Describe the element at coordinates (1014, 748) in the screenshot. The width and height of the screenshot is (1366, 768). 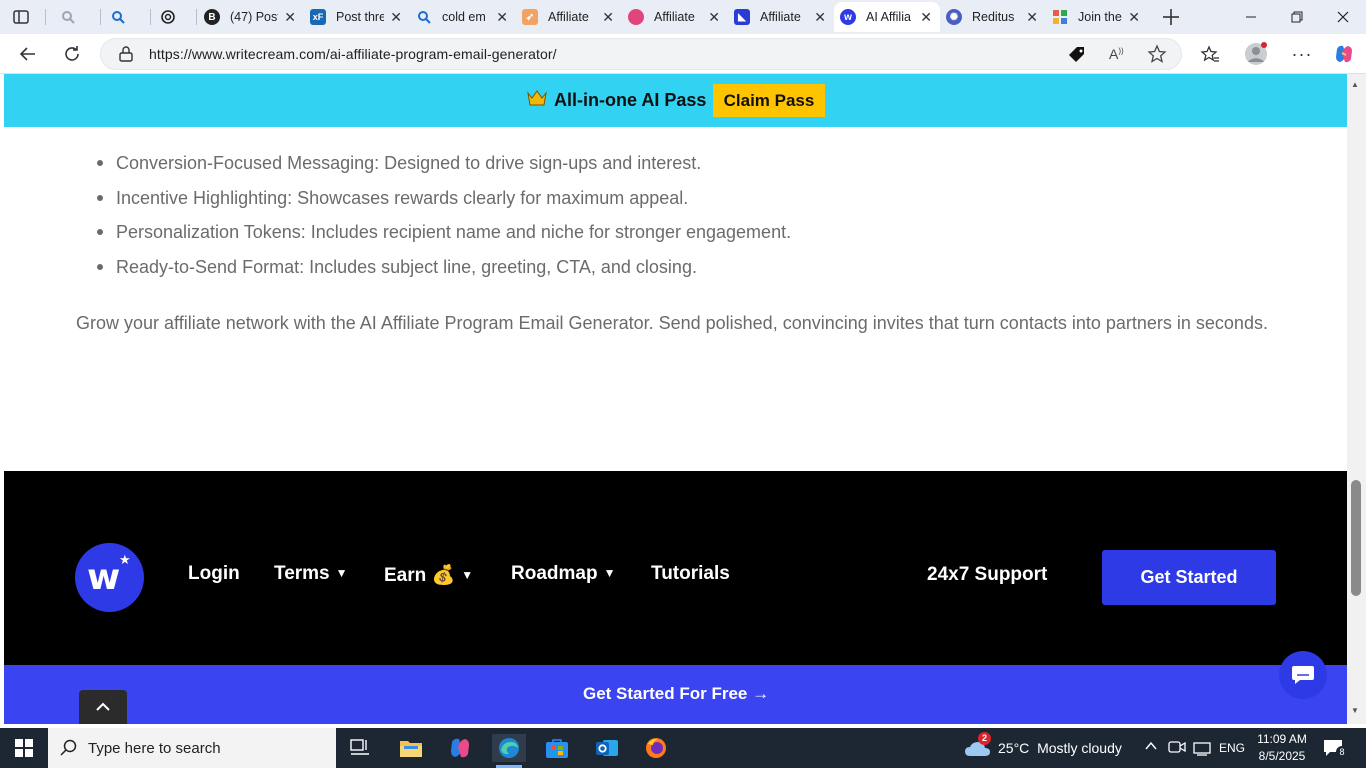
I see `weather-temp: 25°C` at that location.